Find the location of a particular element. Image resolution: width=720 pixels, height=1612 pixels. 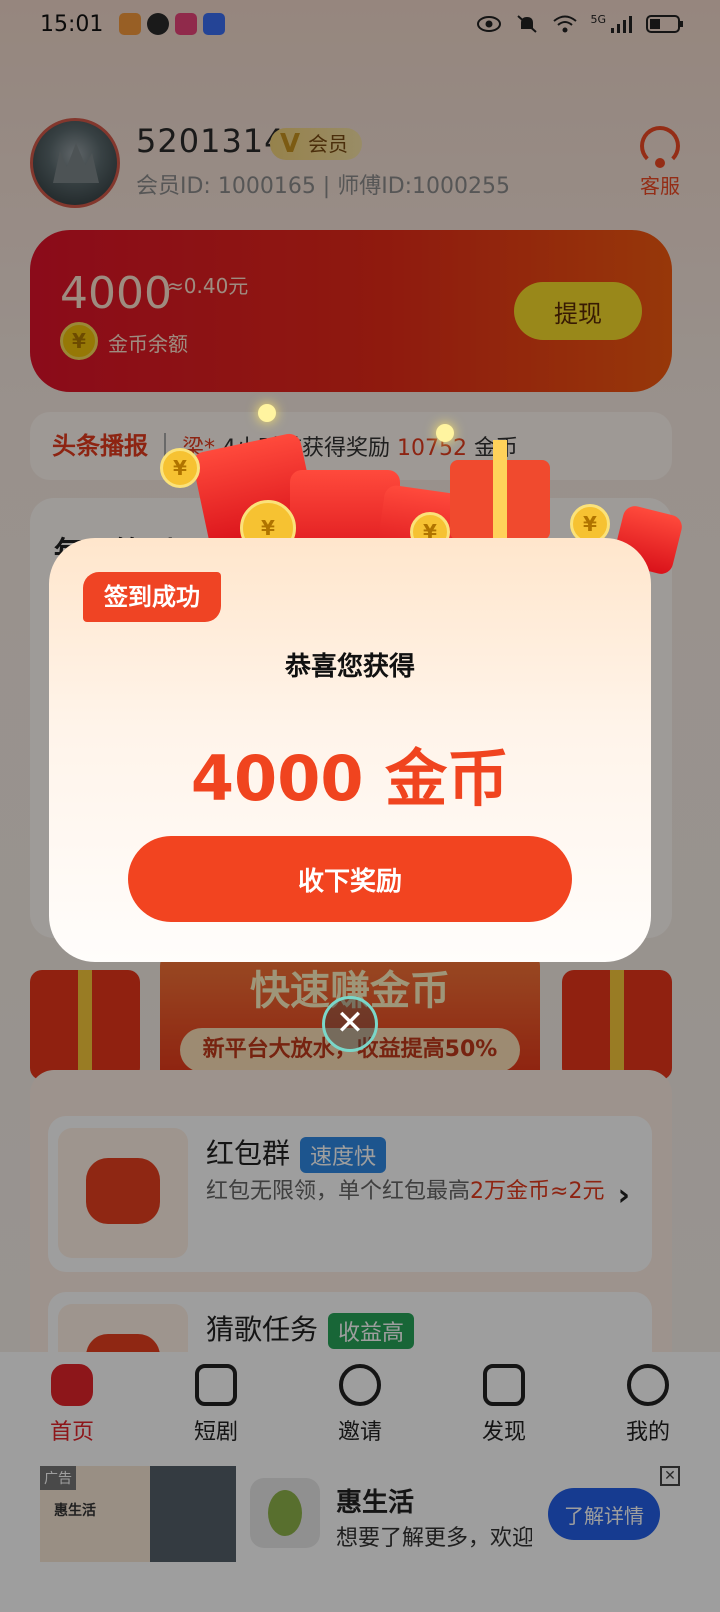

gift-box-icon is located at coordinates (500, 490).